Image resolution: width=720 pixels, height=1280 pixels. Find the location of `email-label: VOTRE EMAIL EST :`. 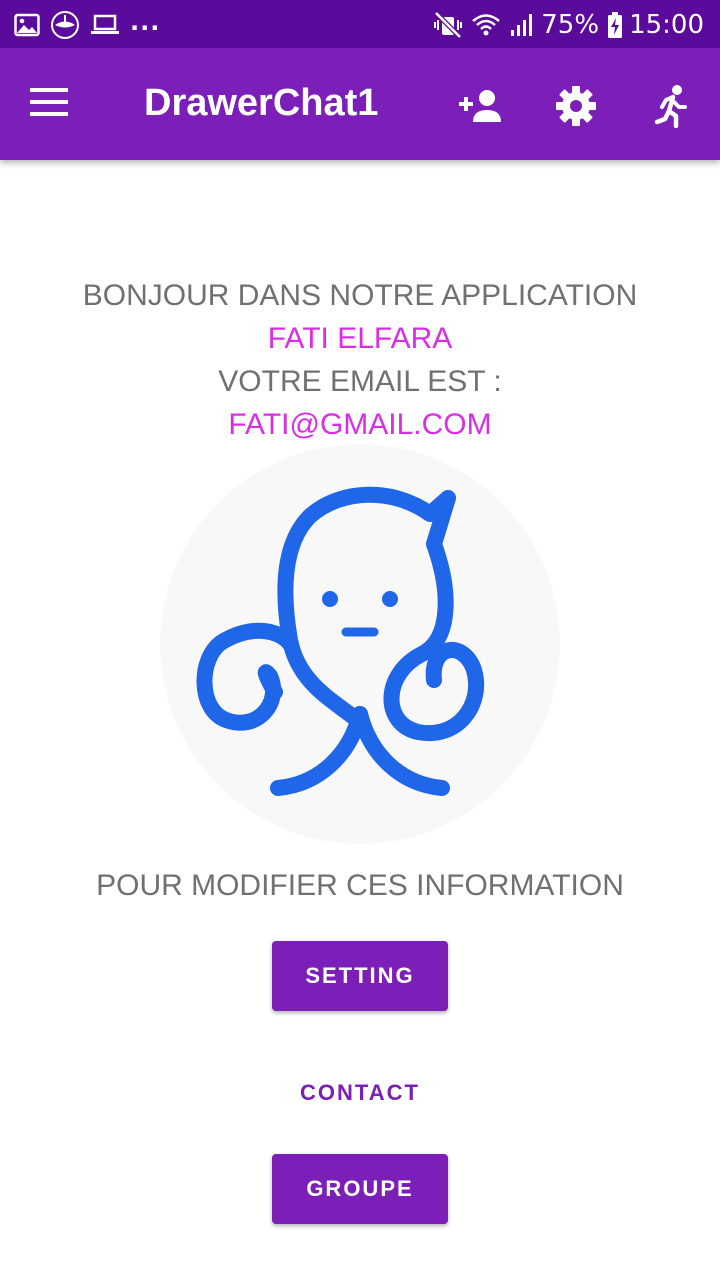

email-label: VOTRE EMAIL EST : is located at coordinates (360, 381).